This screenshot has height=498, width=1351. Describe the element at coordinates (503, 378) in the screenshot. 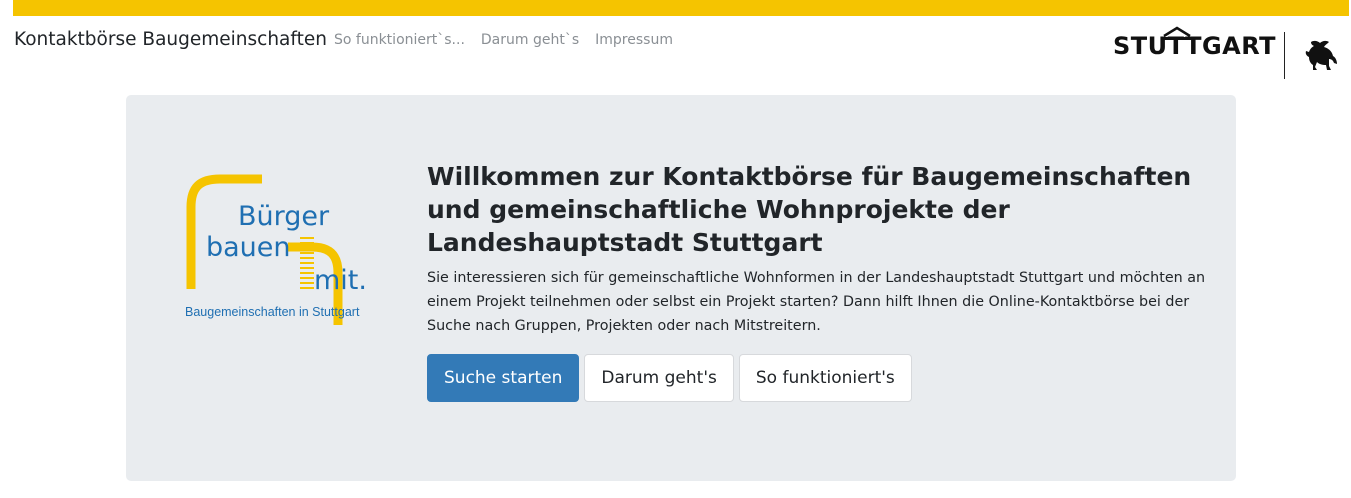

I see `search-start-button: Suche starten` at that location.